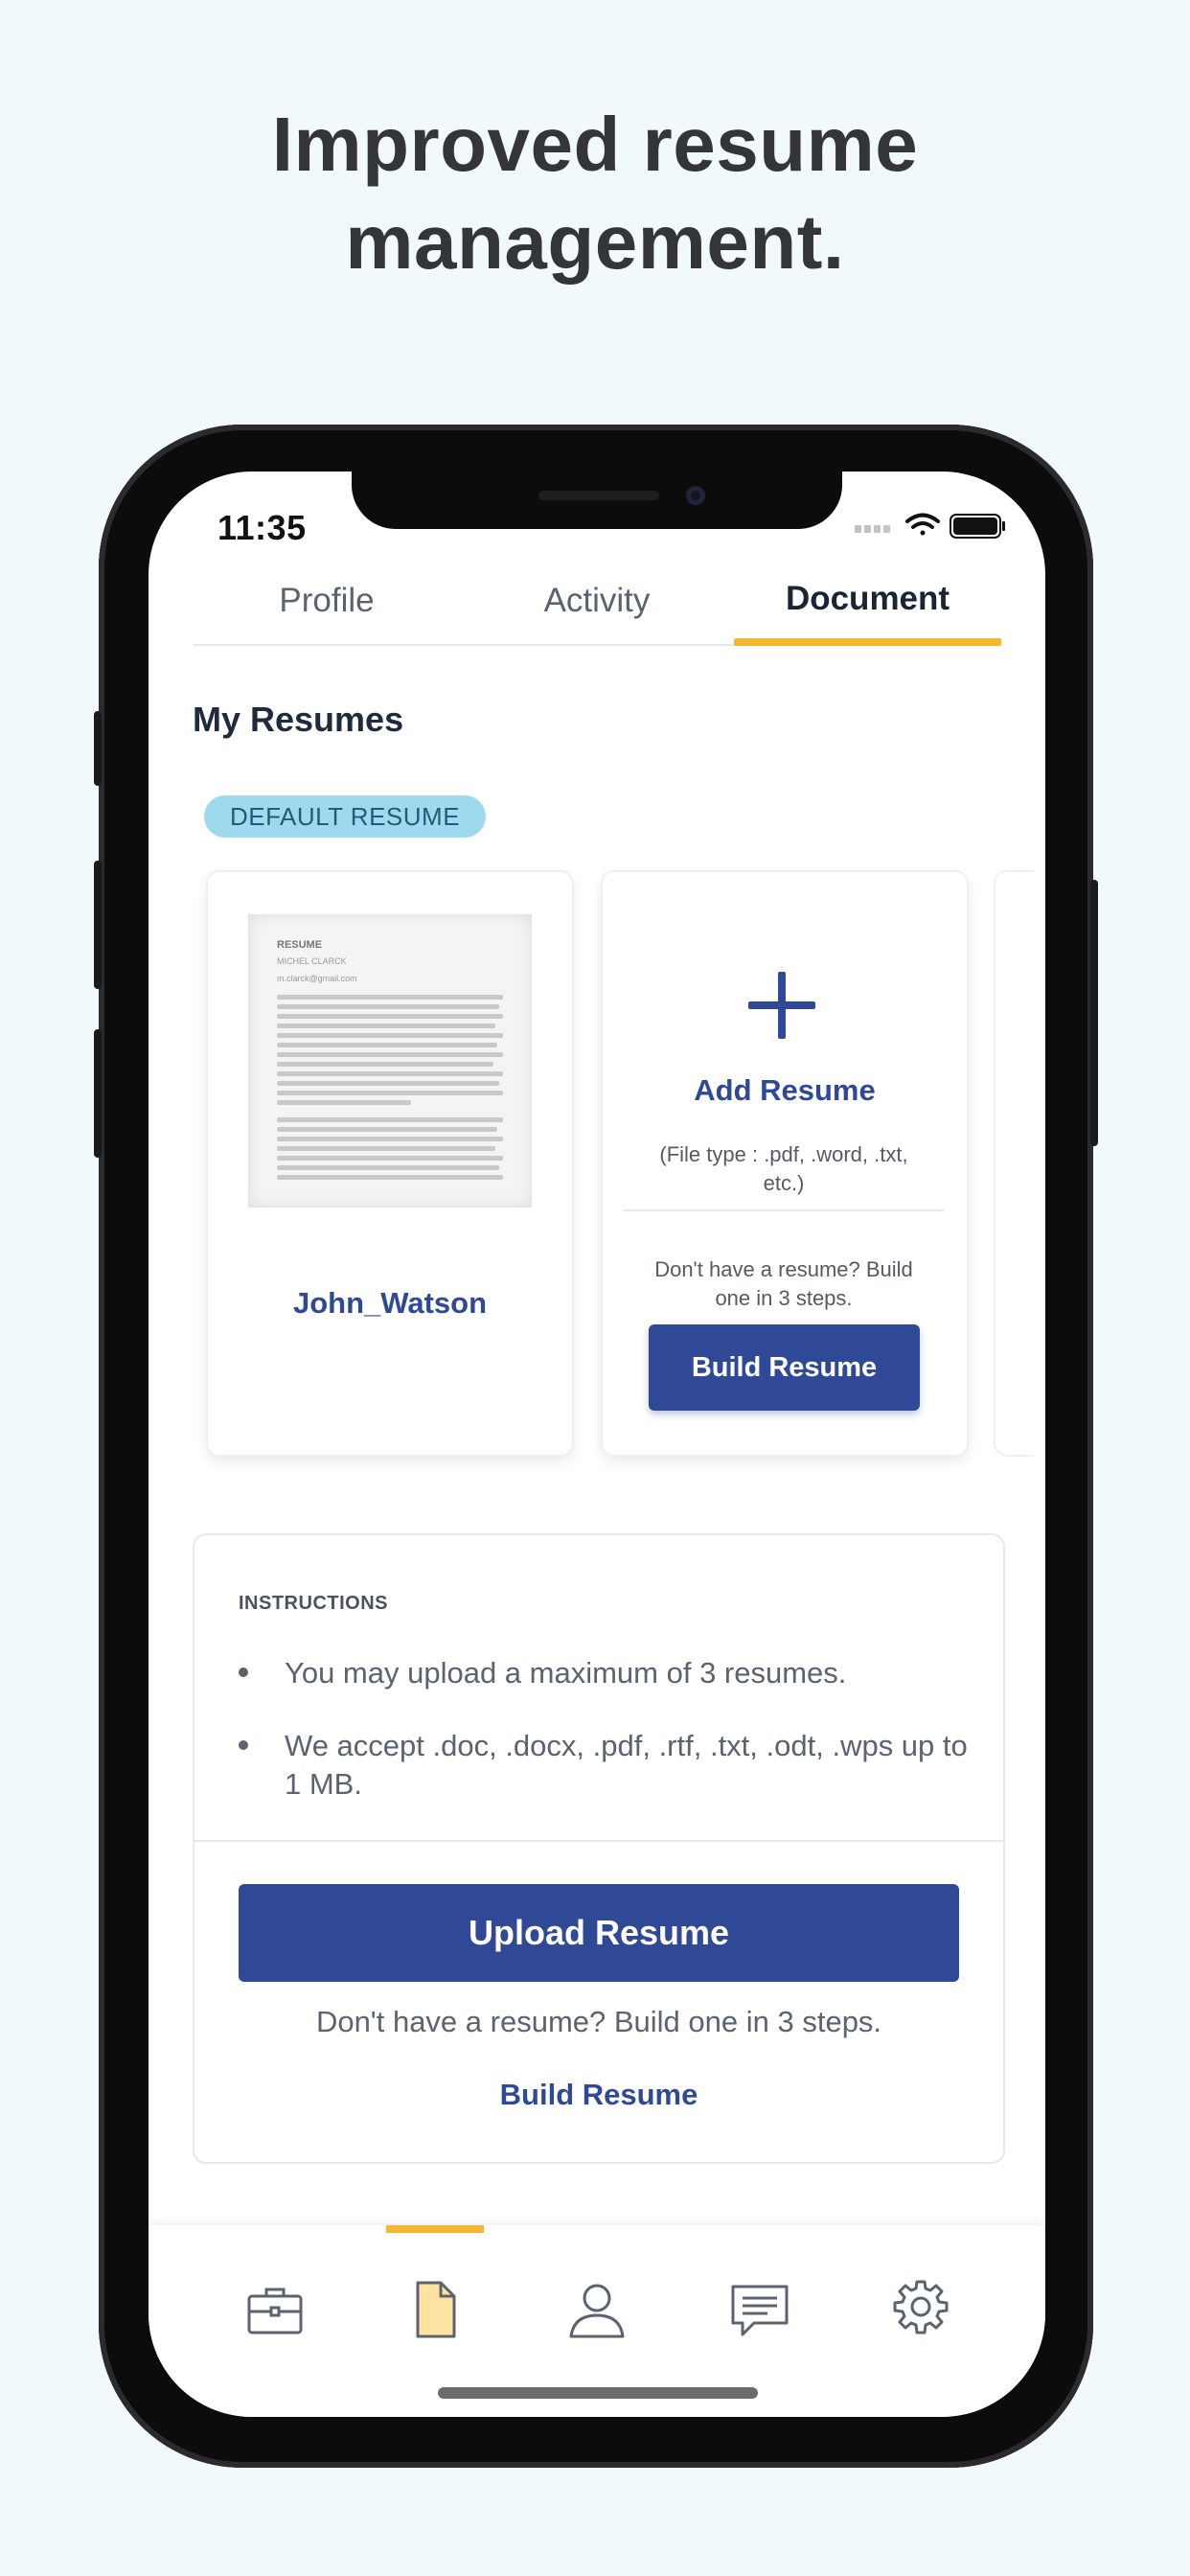  Describe the element at coordinates (784, 1210) in the screenshot. I see `card-divider` at that location.